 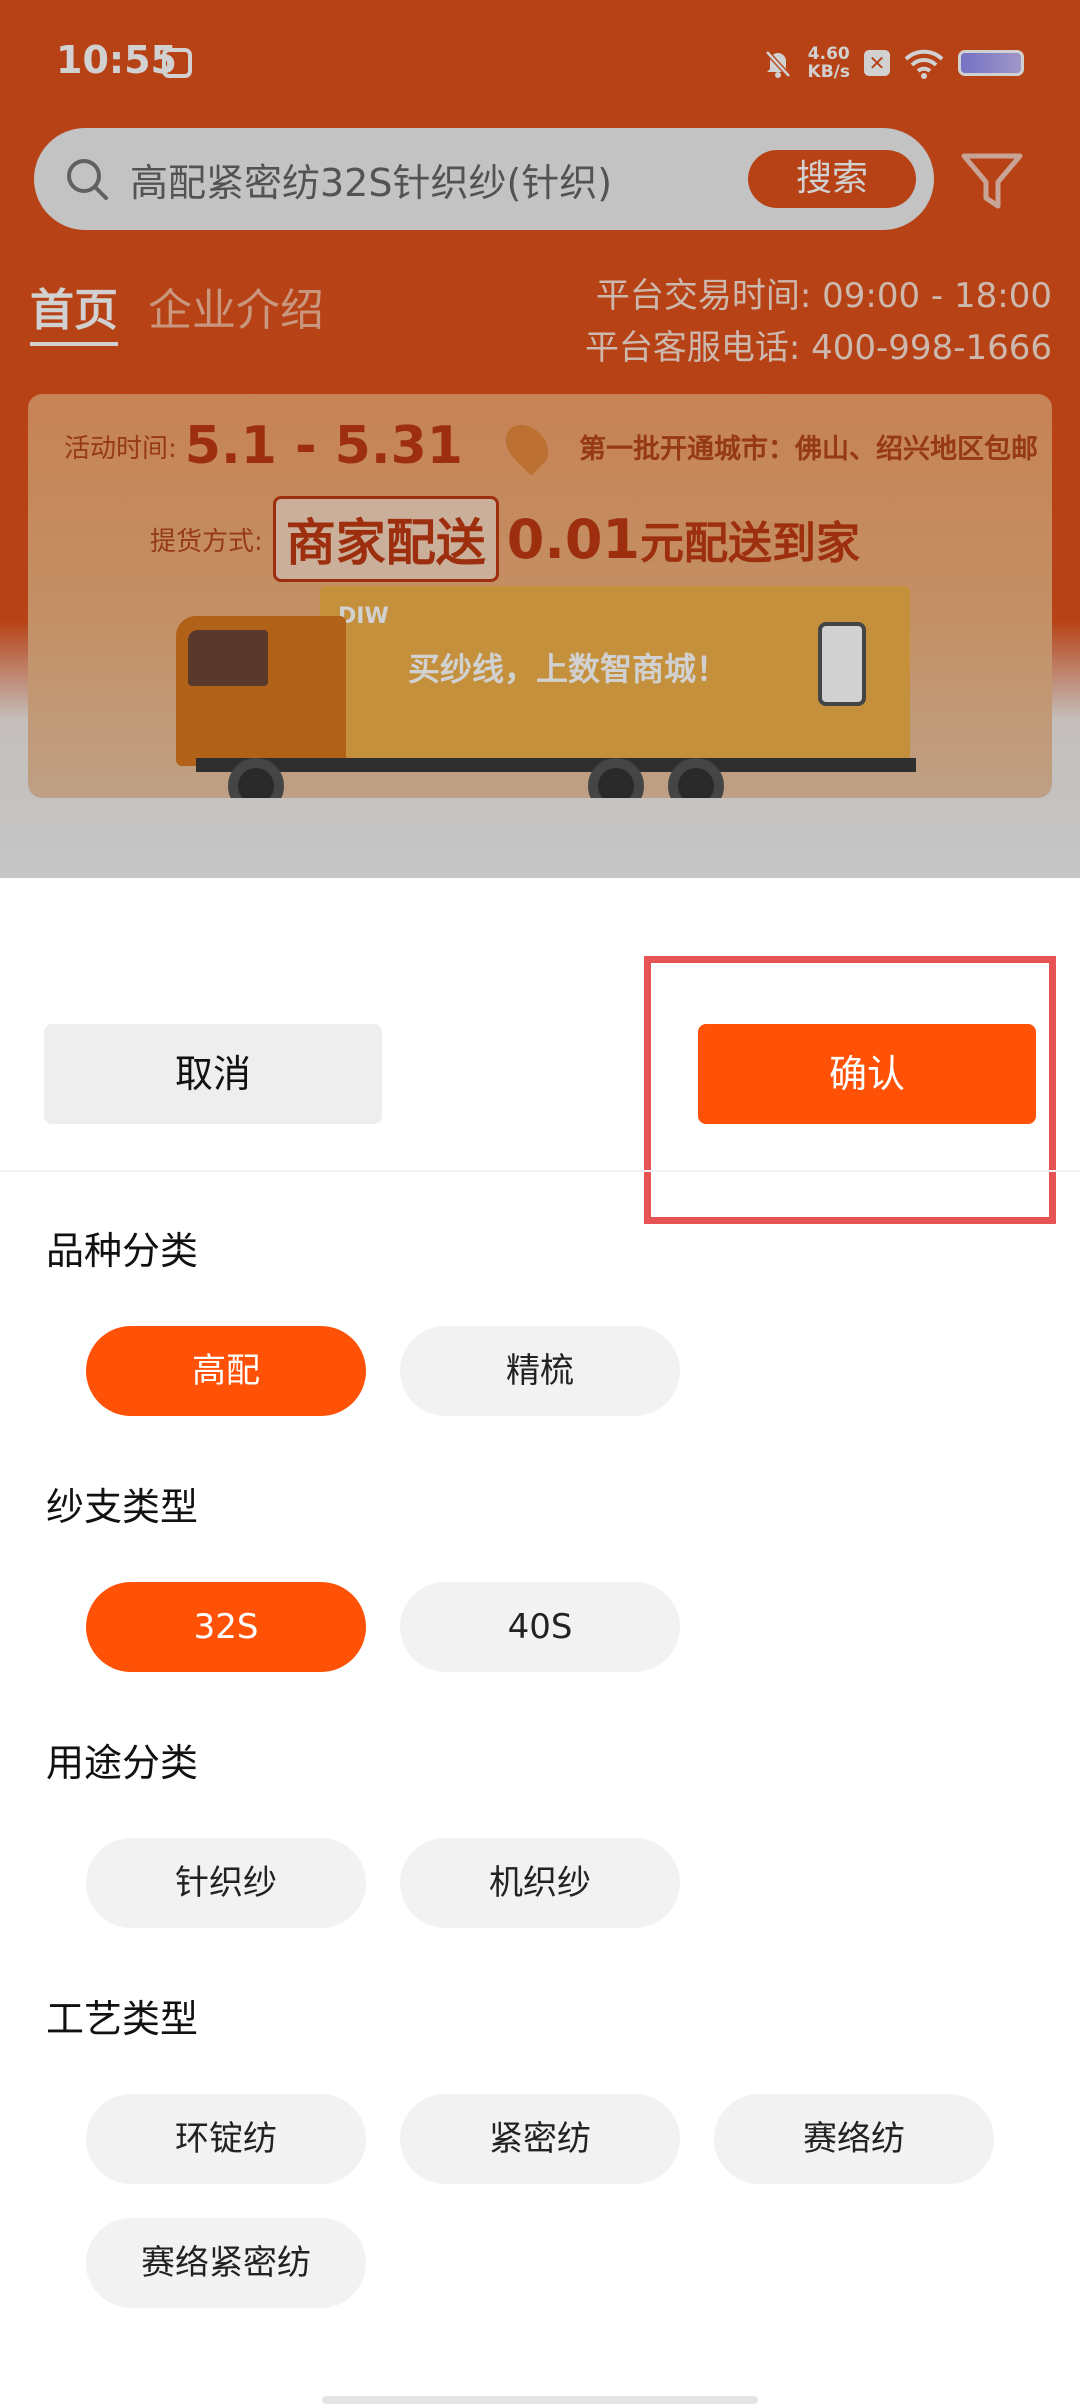 I want to click on chip-process-siro-compact: 赛络紧密纺, so click(x=226, y=2263).